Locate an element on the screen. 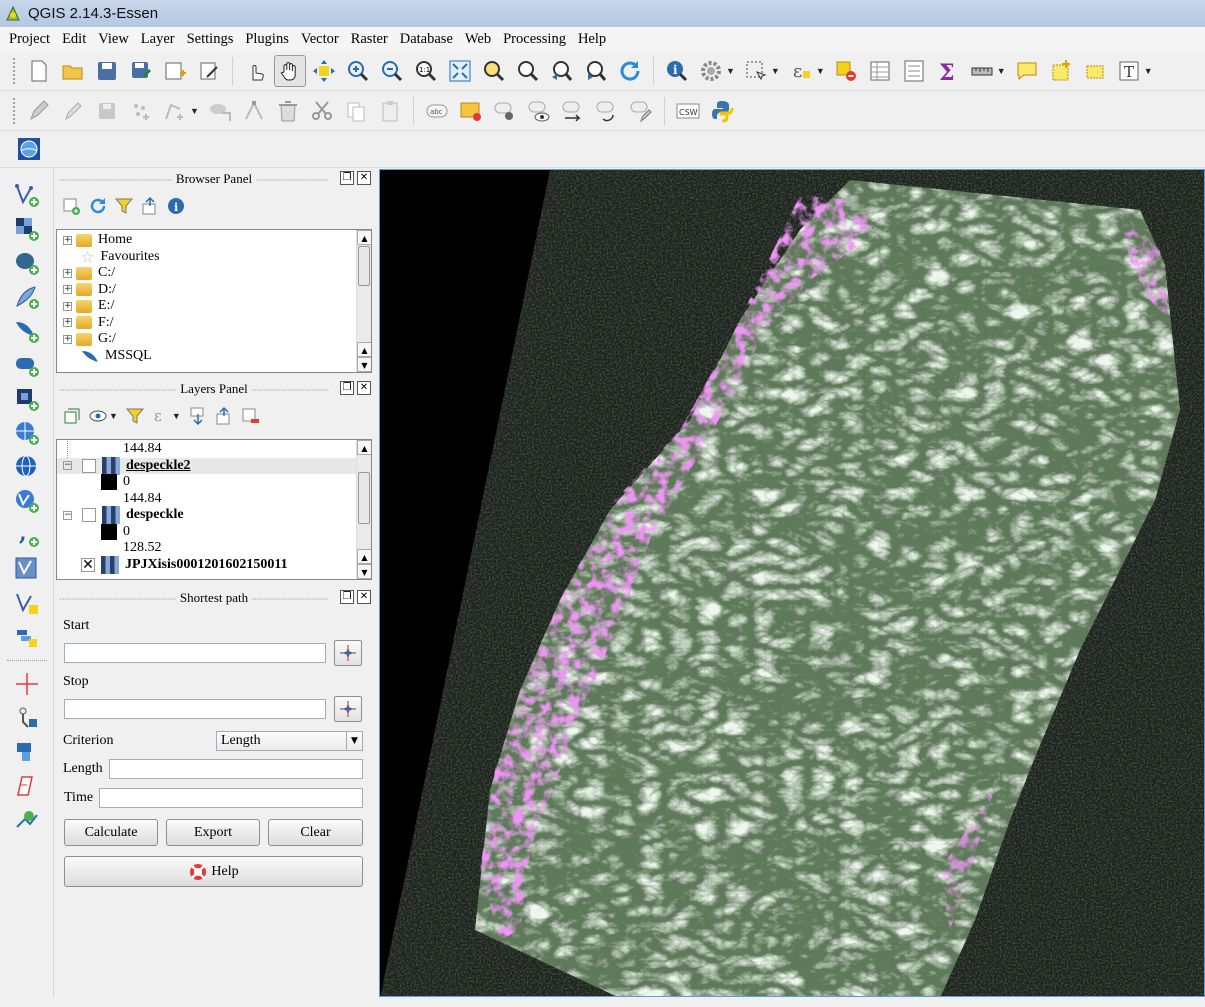 This screenshot has height=1007, width=1205. add-mssql-layer-button is located at coordinates (27, 331).